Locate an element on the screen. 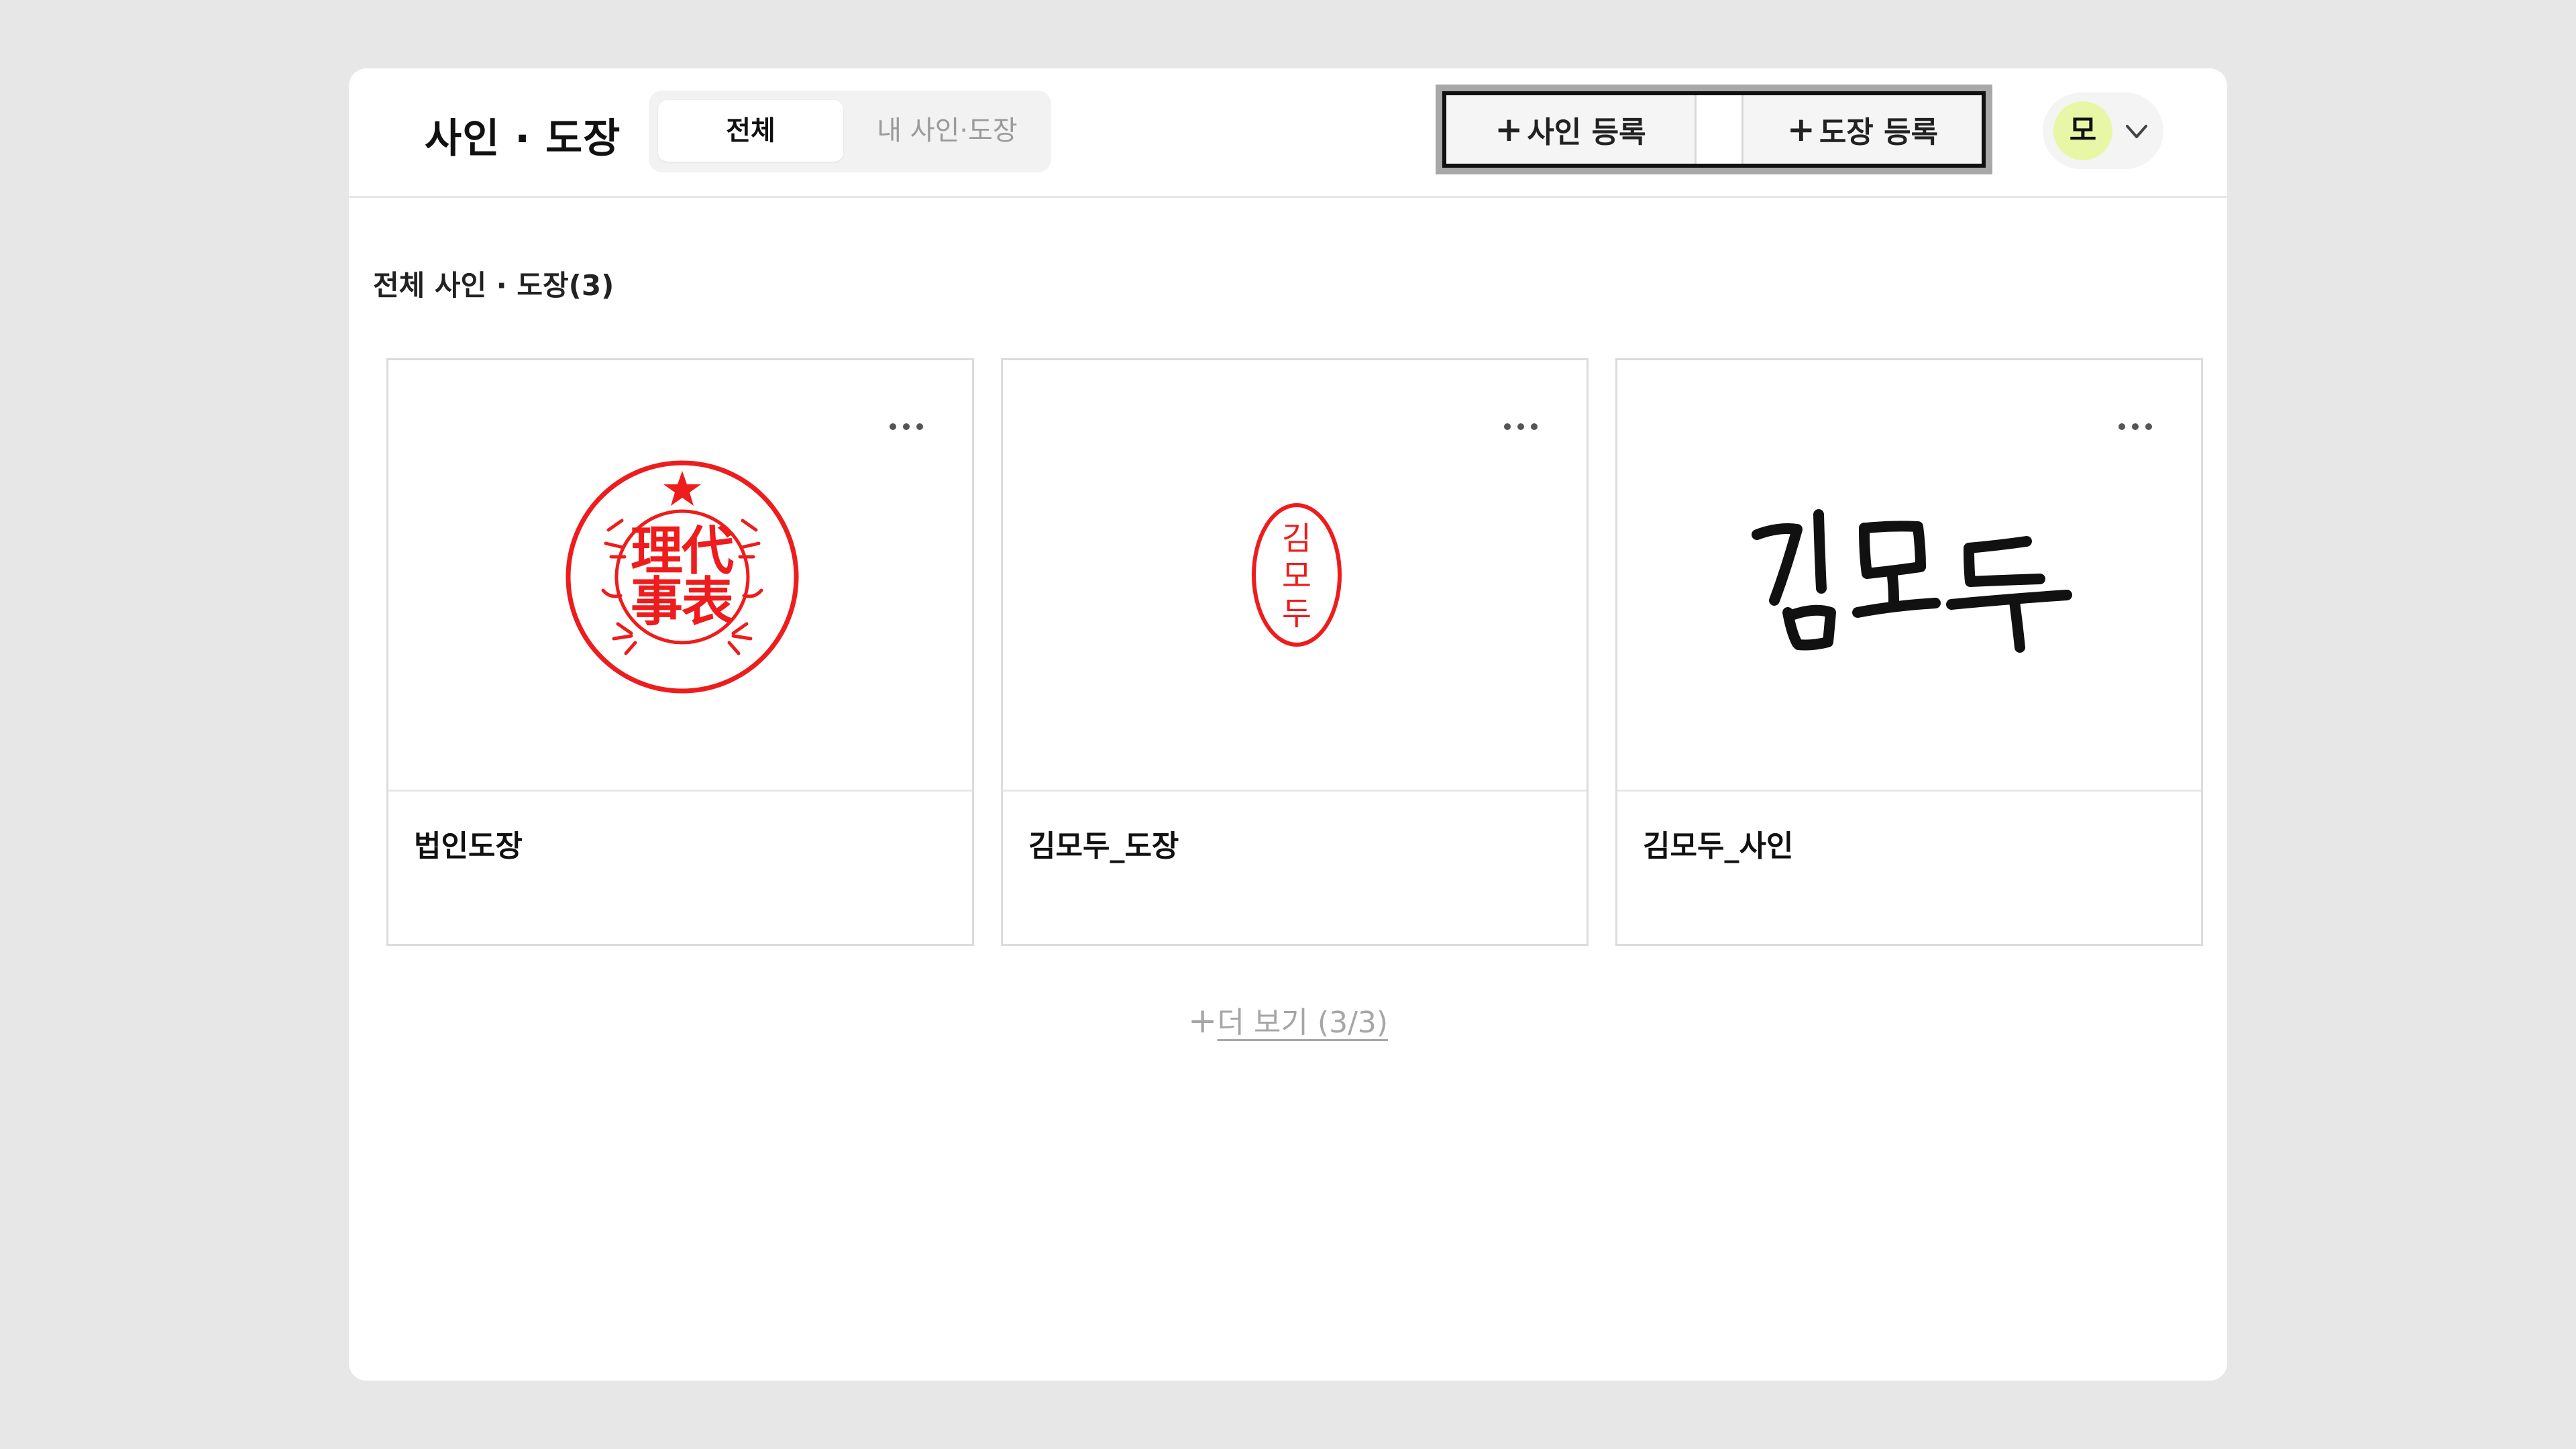 The image size is (2576, 1449). card-corporate-seal: 理 代 事 表 법인도장 is located at coordinates (680, 652).